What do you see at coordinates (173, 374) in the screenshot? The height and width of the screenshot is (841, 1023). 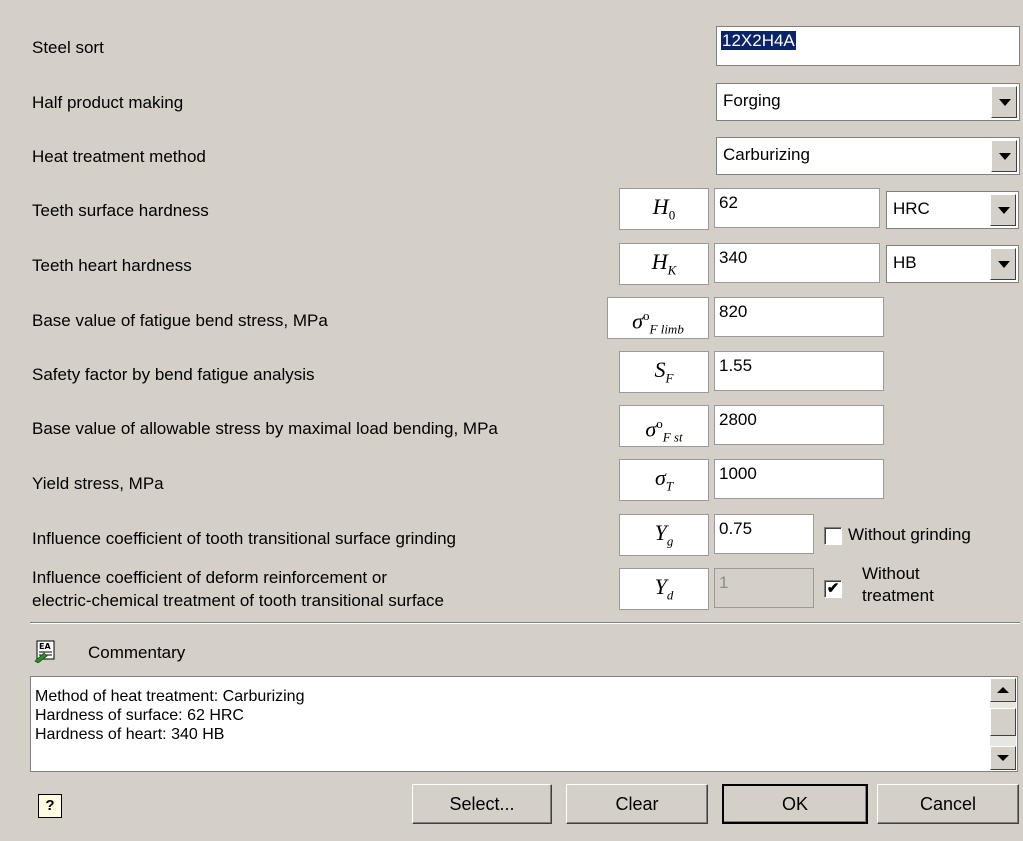 I see `safety-factor-label: Safety factor by bend fatigue analysis` at bounding box center [173, 374].